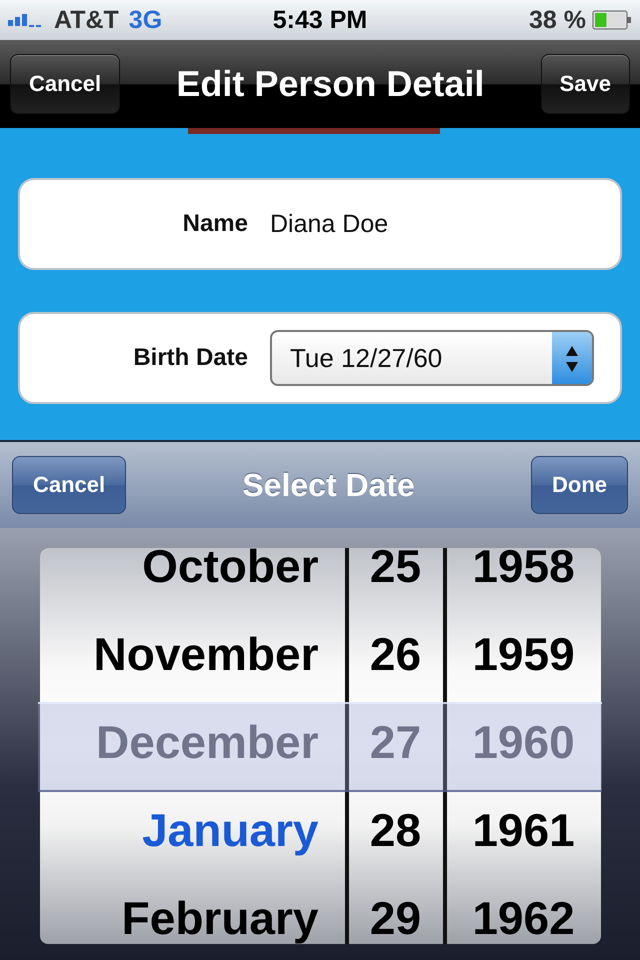 The width and height of the screenshot is (640, 960). What do you see at coordinates (612, 20) in the screenshot?
I see `battery-icon` at bounding box center [612, 20].